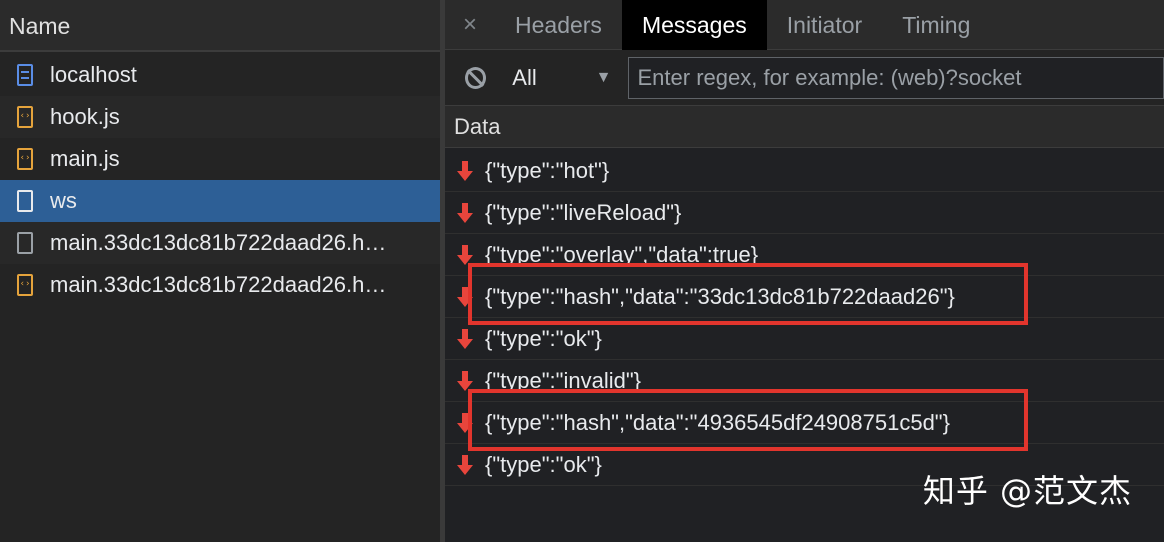  I want to click on message-row: {"type":"invalid"}, so click(804, 381).